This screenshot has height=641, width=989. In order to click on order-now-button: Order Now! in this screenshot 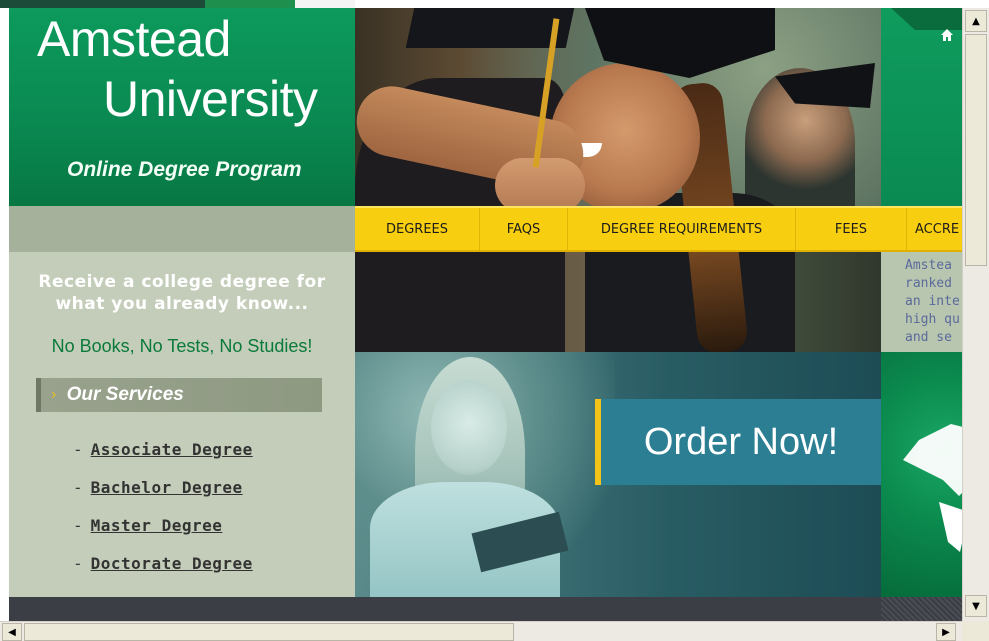, I will do `click(738, 442)`.